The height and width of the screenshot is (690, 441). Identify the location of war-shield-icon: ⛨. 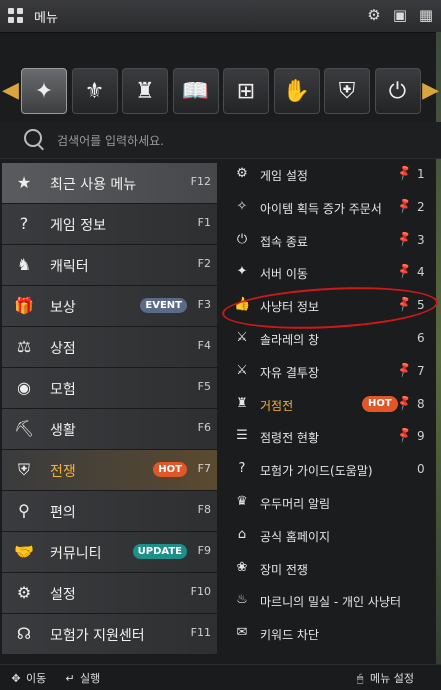
(23, 469).